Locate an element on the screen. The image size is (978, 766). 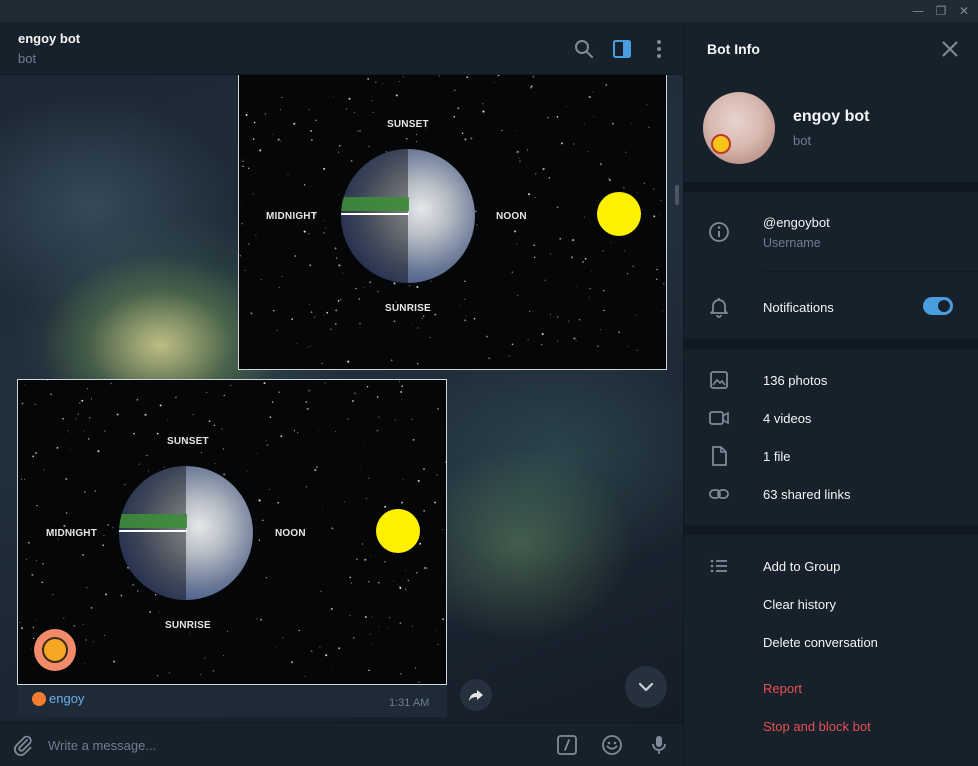
caption-link: engoy is located at coordinates (66, 698).